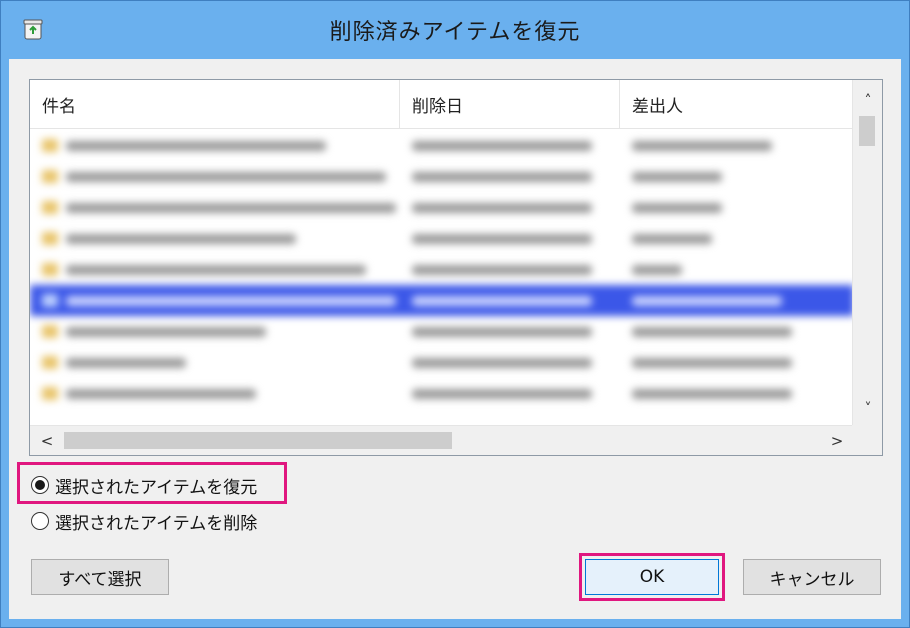  What do you see at coordinates (100, 577) in the screenshot?
I see `select-all-button: すべて選択` at bounding box center [100, 577].